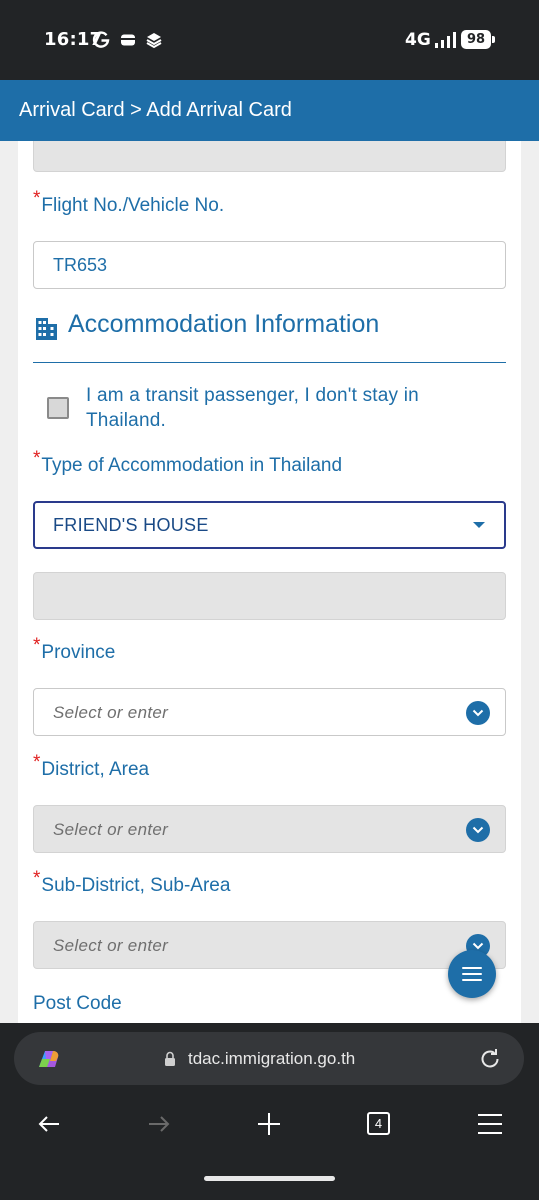  I want to click on subdistrict-label: *Sub-District, Sub-Area, so click(132, 882).